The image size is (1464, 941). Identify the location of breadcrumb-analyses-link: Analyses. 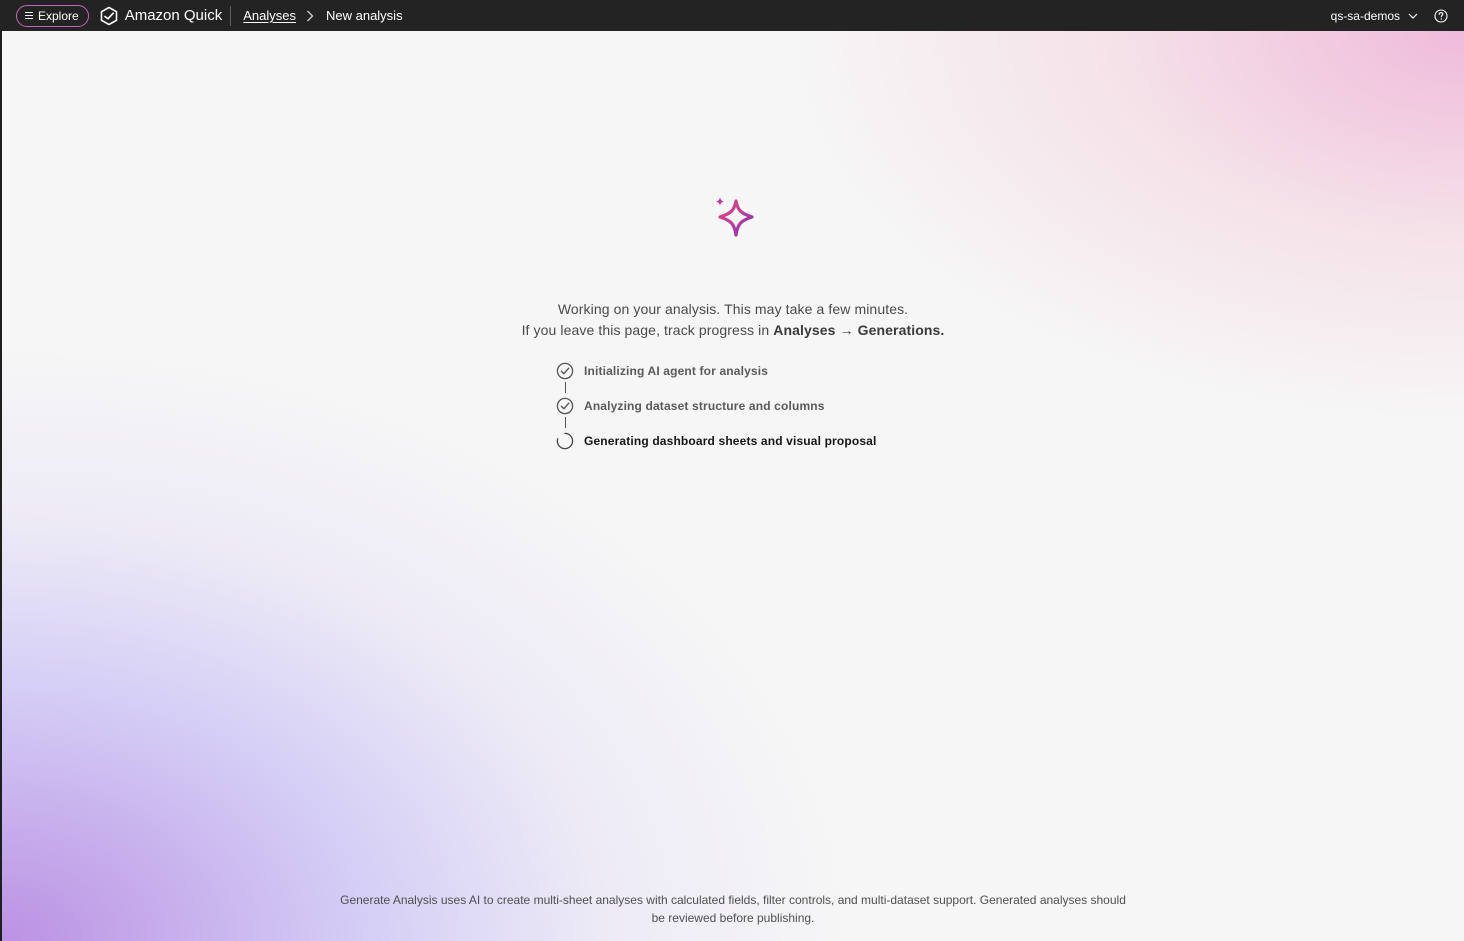
(269, 15).